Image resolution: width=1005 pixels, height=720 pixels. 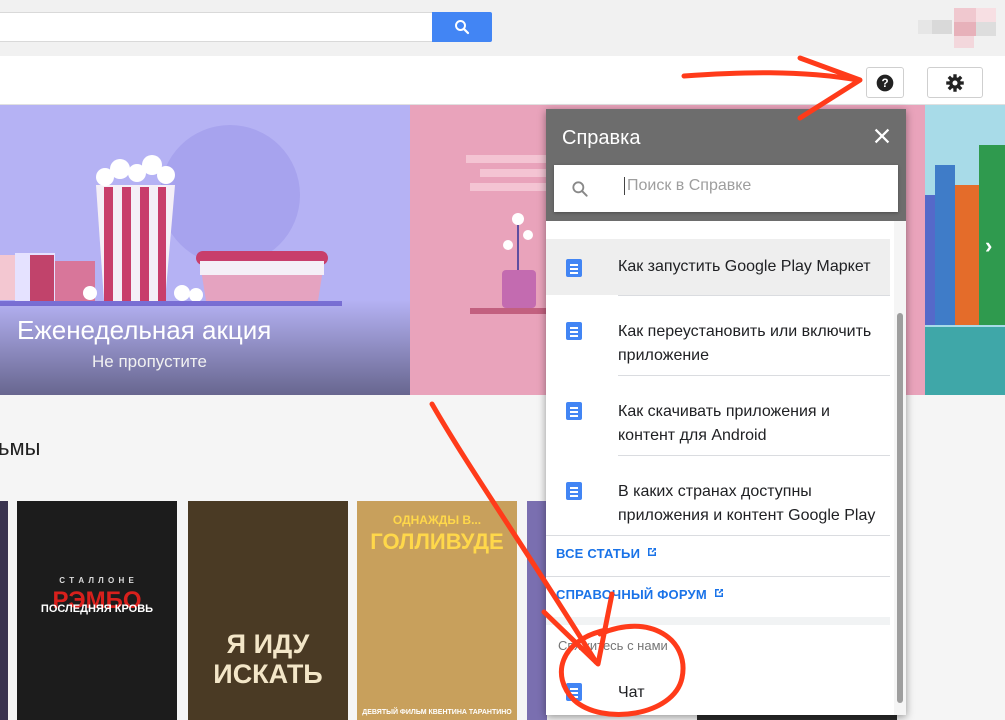 I want to click on settings-button, so click(x=955, y=82).